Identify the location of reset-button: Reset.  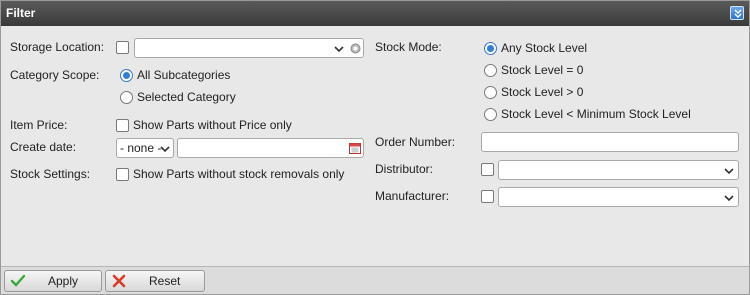
(155, 281).